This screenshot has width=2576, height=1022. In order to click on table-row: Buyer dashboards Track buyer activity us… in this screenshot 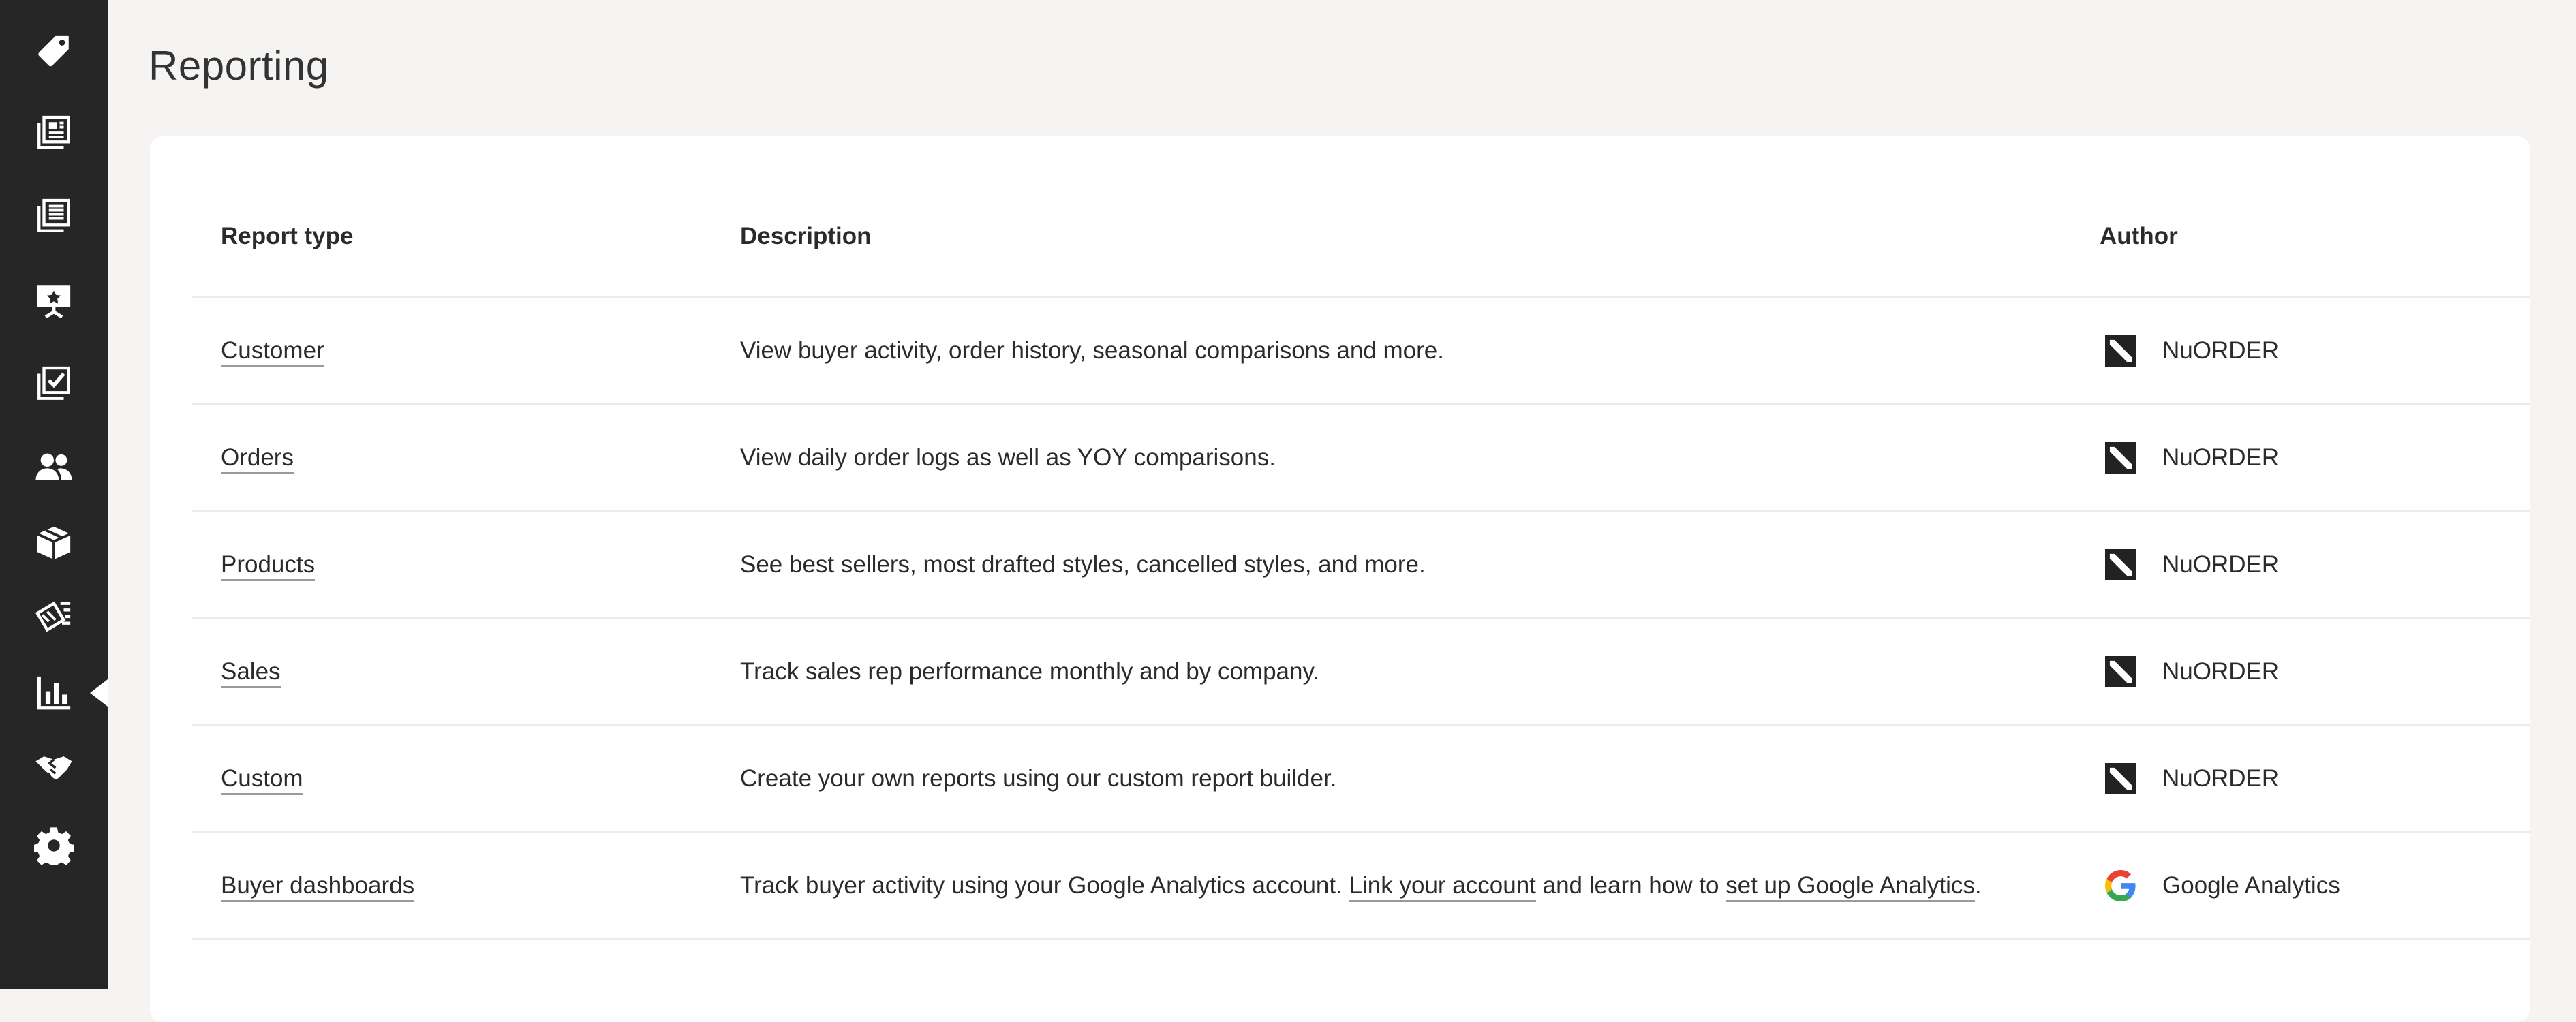, I will do `click(1361, 885)`.